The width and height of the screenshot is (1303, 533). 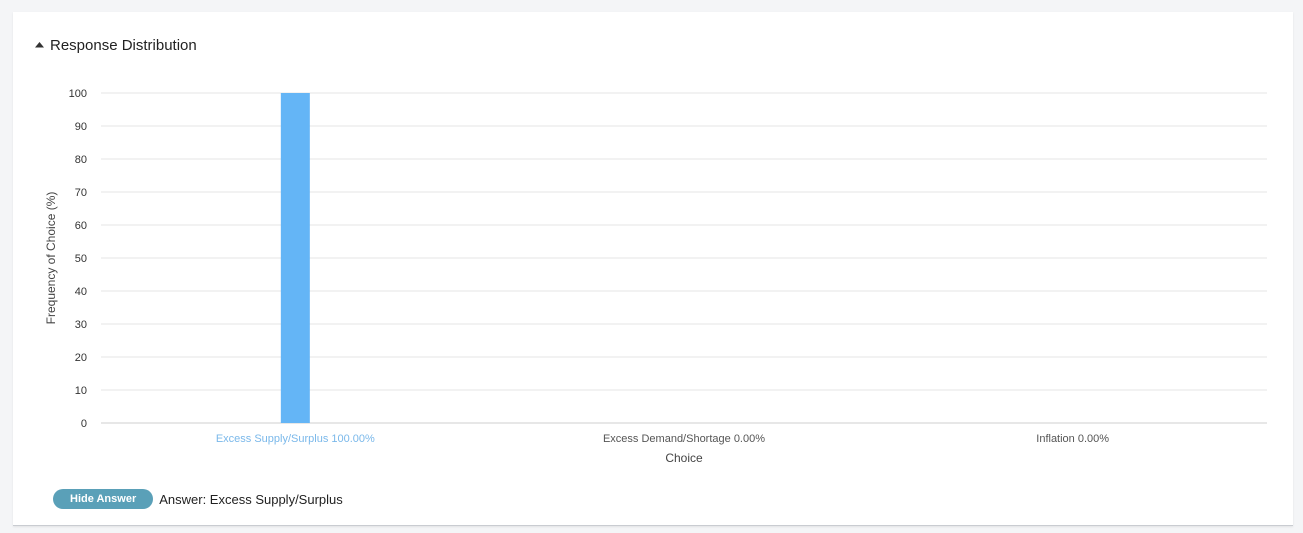 I want to click on bar, so click(x=295, y=258).